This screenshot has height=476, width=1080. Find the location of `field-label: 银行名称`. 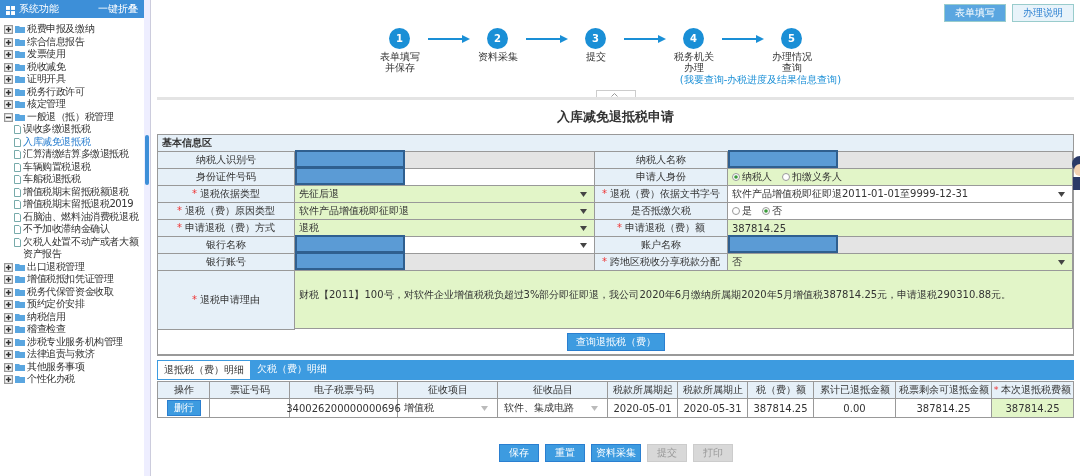

field-label: 银行名称 is located at coordinates (226, 244).